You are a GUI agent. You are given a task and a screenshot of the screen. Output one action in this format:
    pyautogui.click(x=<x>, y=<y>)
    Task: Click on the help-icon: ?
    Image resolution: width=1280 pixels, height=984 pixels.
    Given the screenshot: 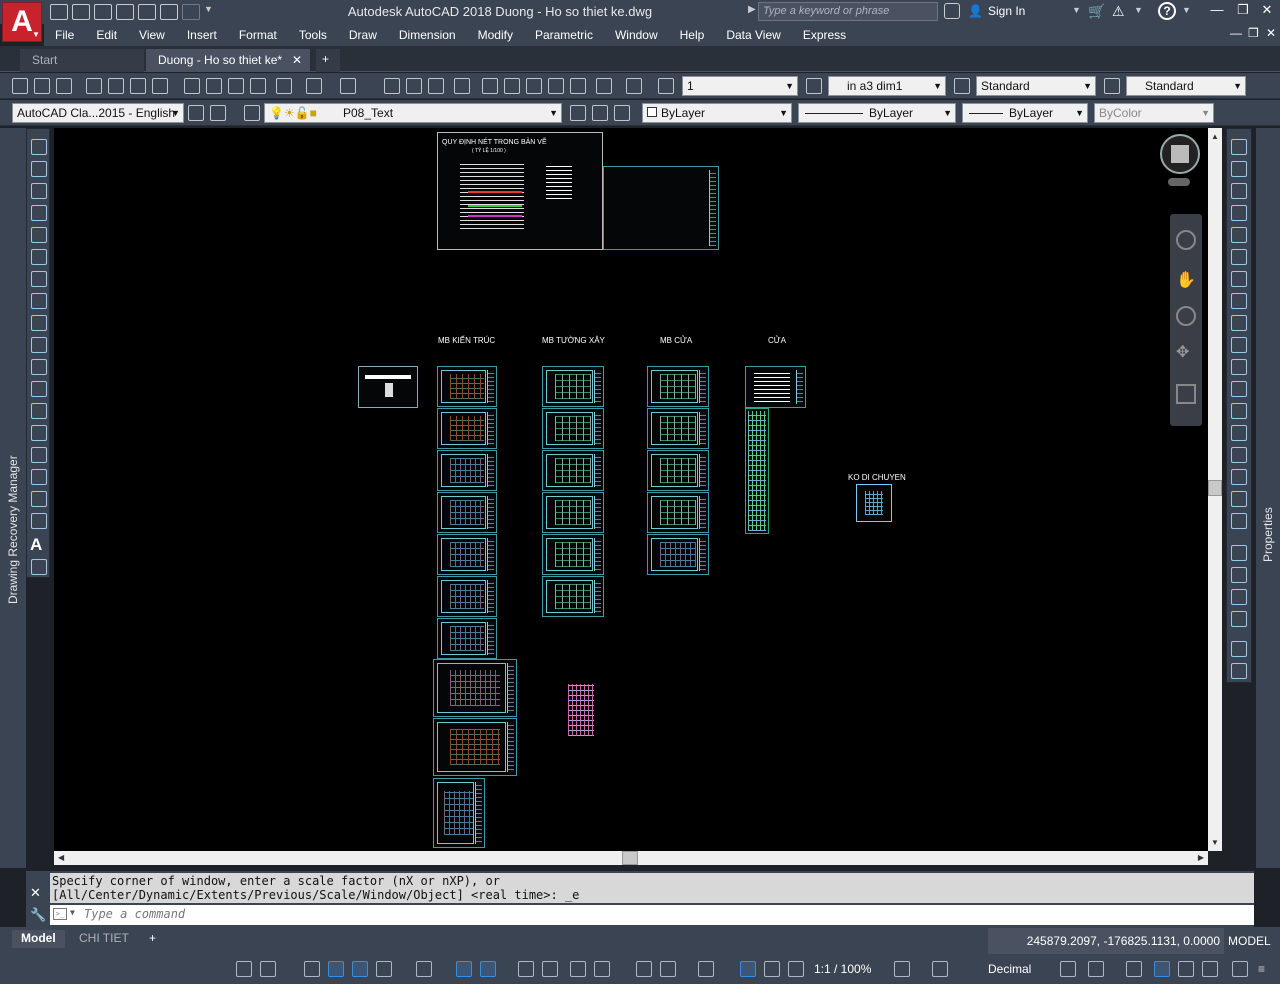 What is the action you would take?
    pyautogui.click(x=1167, y=11)
    